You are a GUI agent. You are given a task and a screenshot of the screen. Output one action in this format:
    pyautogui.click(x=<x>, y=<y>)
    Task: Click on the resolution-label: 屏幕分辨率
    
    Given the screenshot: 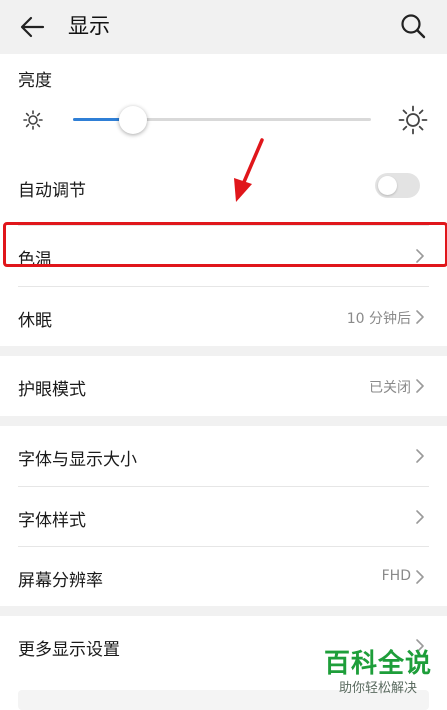 What is the action you would take?
    pyautogui.click(x=60, y=581)
    